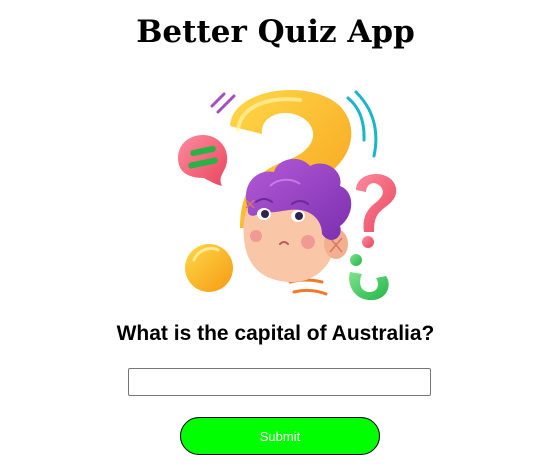 Image resolution: width=551 pixels, height=475 pixels. Describe the element at coordinates (279, 382) in the screenshot. I see `answer-input` at that location.